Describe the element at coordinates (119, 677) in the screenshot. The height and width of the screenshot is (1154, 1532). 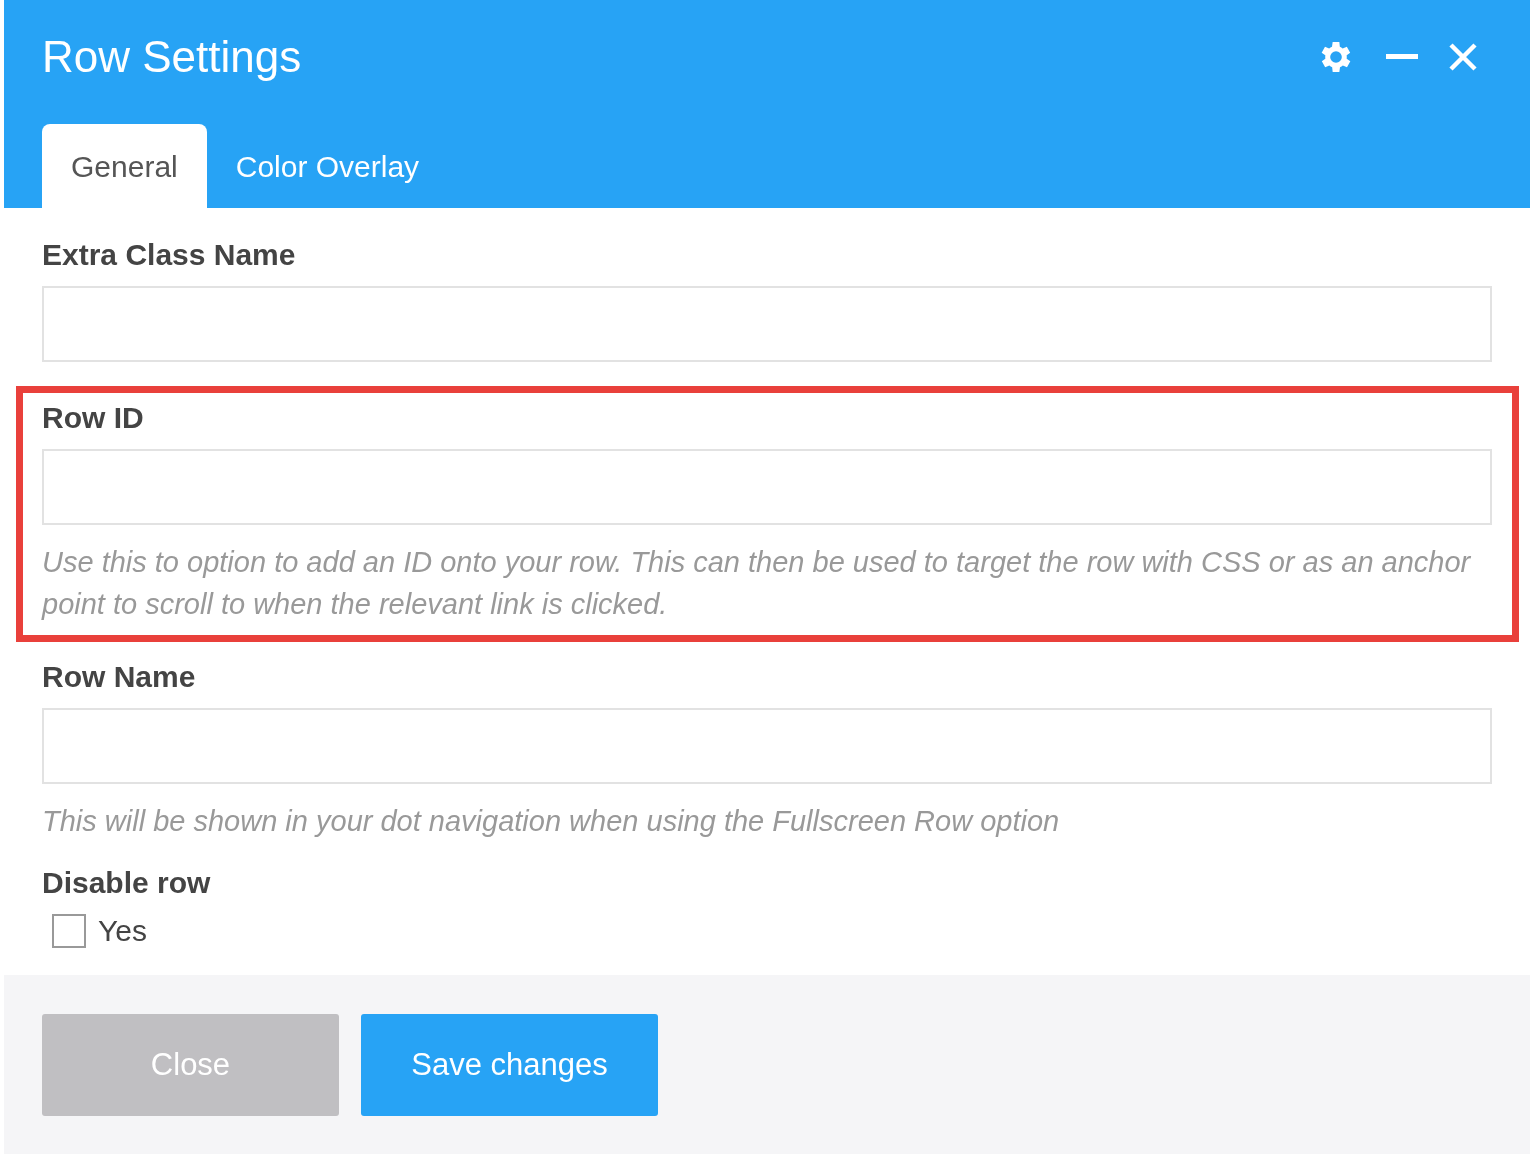
I see `field-label: Row Name` at that location.